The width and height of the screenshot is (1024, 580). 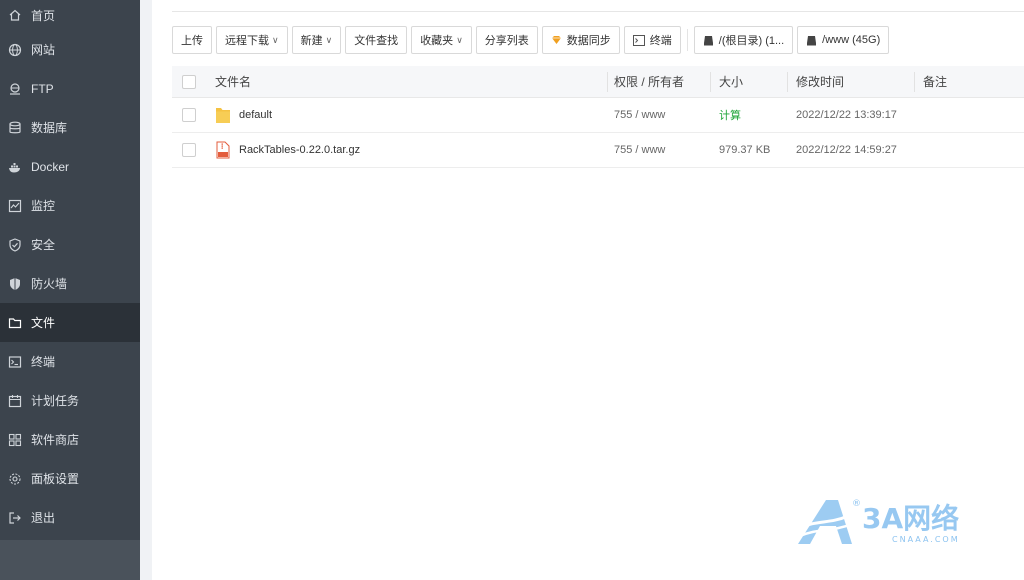 What do you see at coordinates (70, 322) in the screenshot?
I see `sidebar-item-files: 文件` at bounding box center [70, 322].